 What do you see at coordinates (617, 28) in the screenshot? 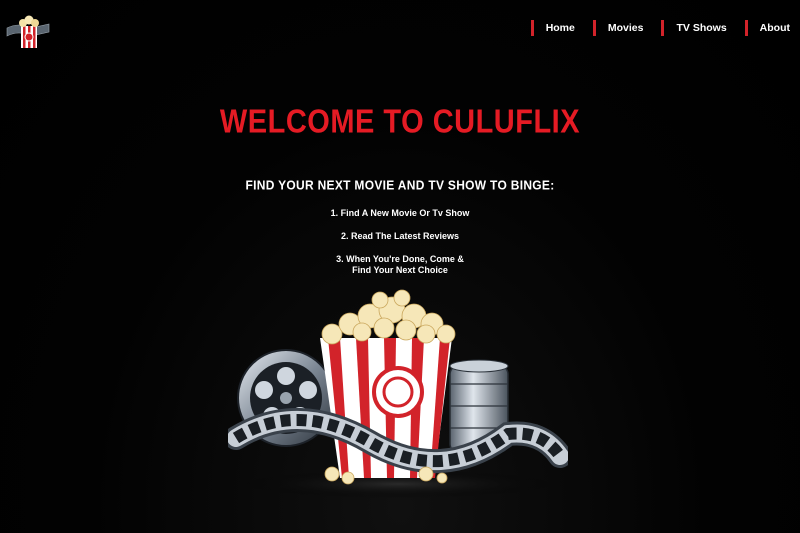
I see `nav-item-movies: Movies` at bounding box center [617, 28].